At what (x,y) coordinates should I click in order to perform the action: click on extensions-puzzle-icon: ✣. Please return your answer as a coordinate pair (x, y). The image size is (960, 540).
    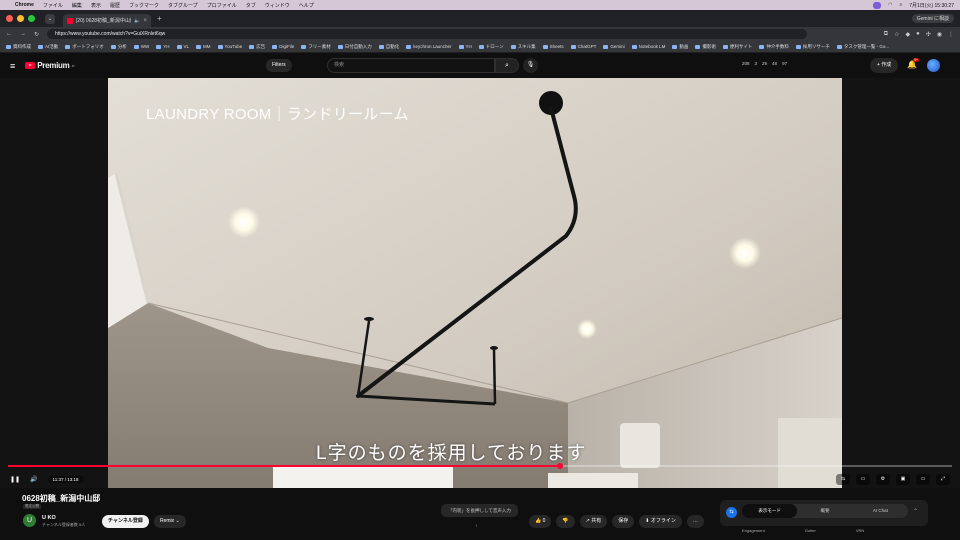
    Looking at the image, I should click on (928, 34).